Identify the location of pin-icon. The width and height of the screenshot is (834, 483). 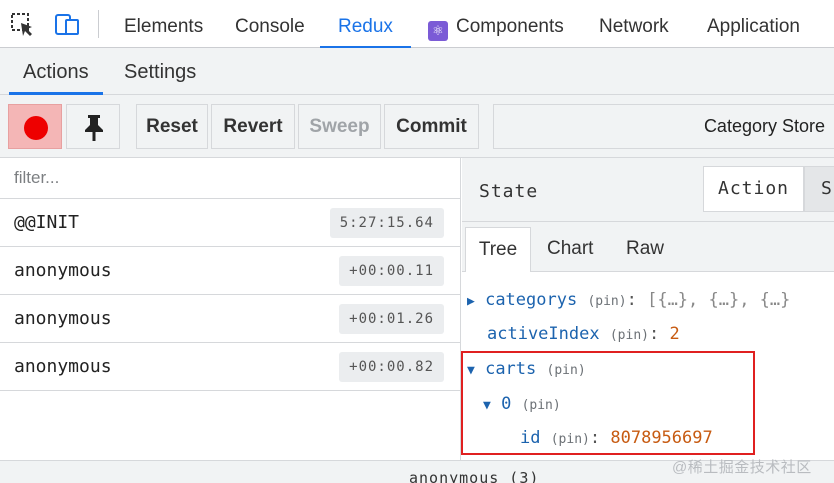
(94, 128).